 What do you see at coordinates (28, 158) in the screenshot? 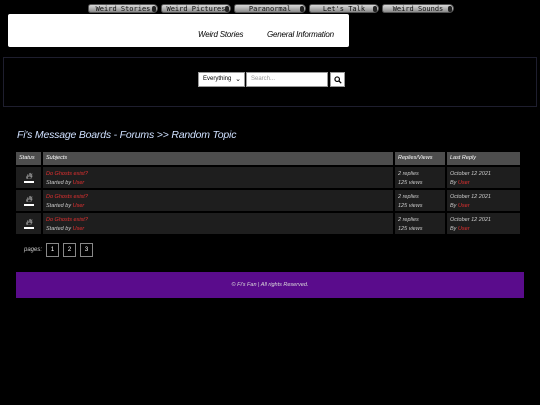
I see `col-status: Status` at bounding box center [28, 158].